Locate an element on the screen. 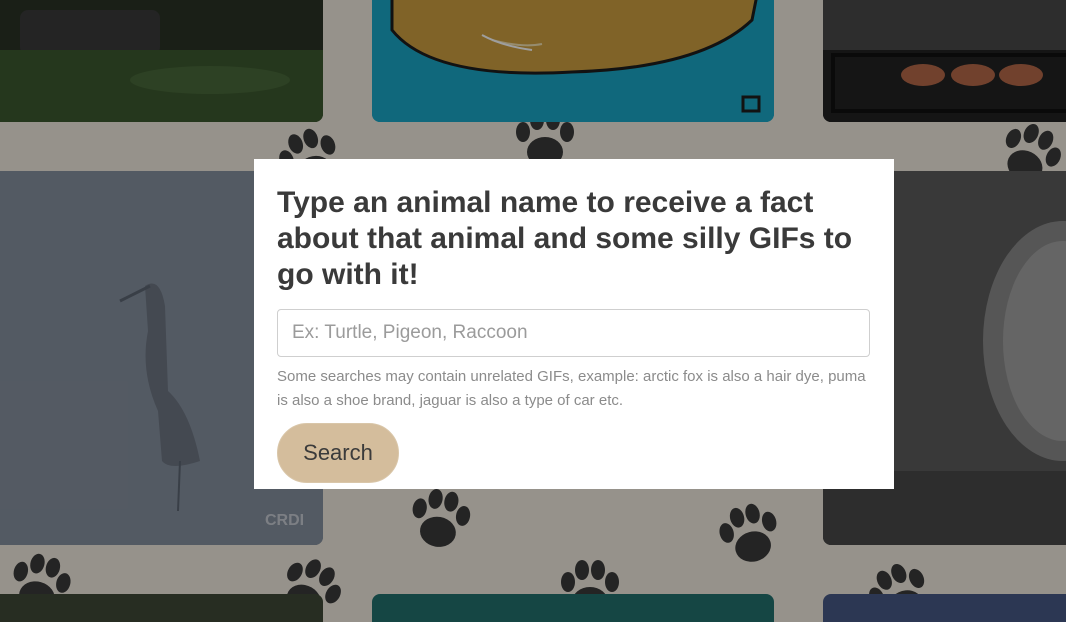 The image size is (1066, 622). animal-search-input is located at coordinates (573, 333).